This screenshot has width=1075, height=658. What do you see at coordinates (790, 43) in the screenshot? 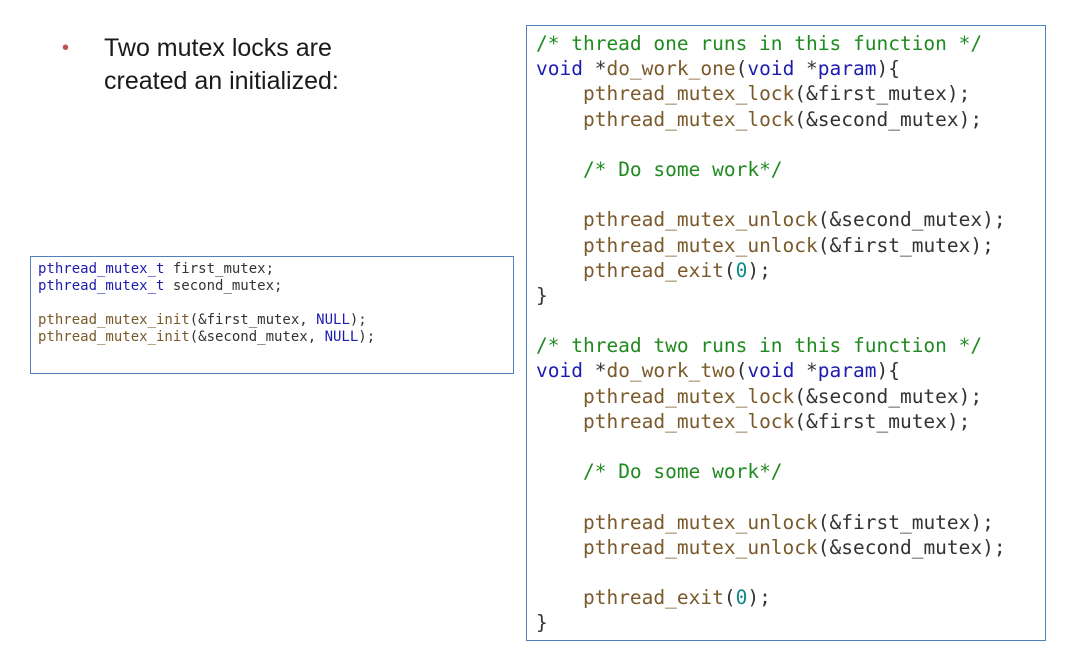
I see `code-line: /* thread one runs in this function */` at bounding box center [790, 43].